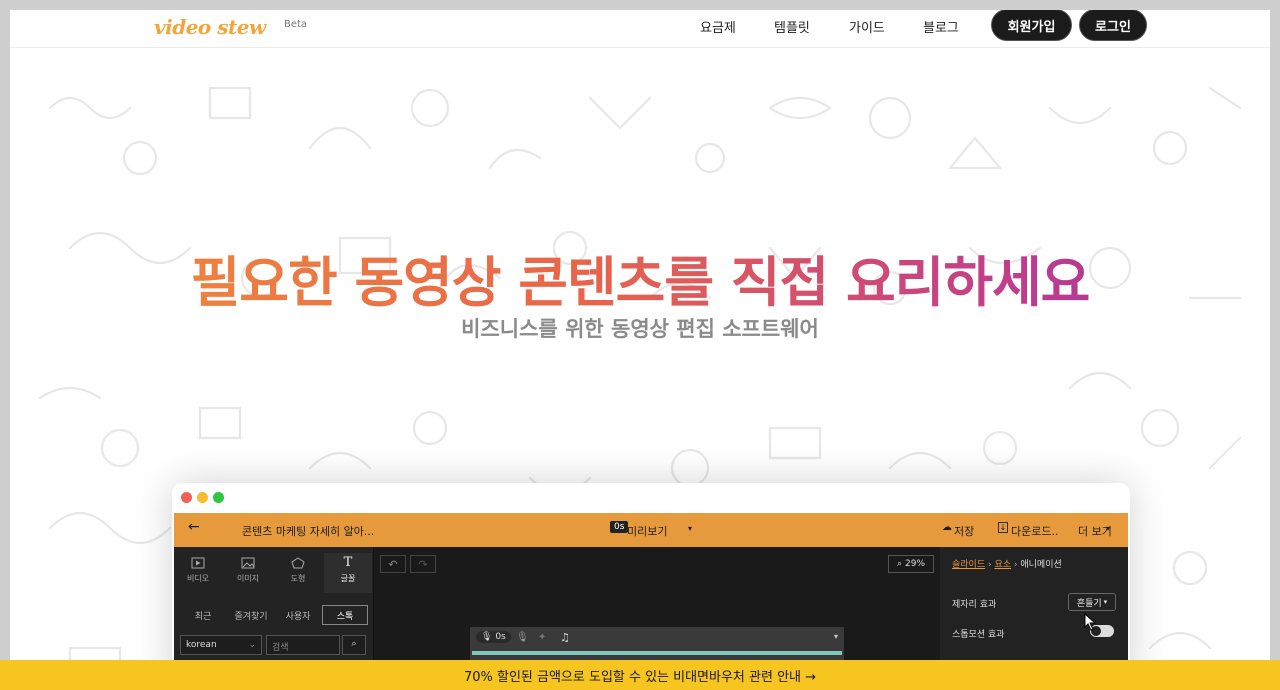  Describe the element at coordinates (203, 615) in the screenshot. I see `subtab-recent: 최근` at that location.